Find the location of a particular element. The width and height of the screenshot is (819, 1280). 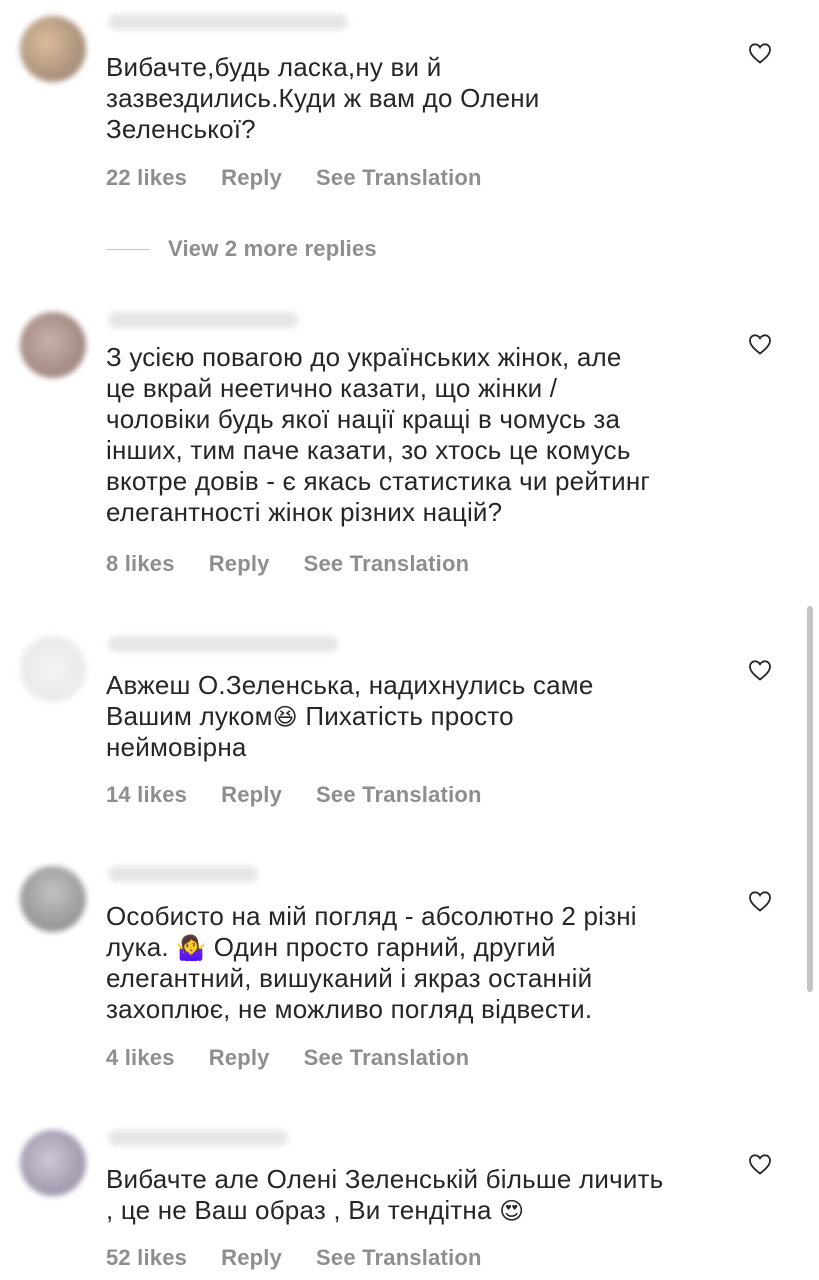

likes-count: 22 likes is located at coordinates (146, 178).